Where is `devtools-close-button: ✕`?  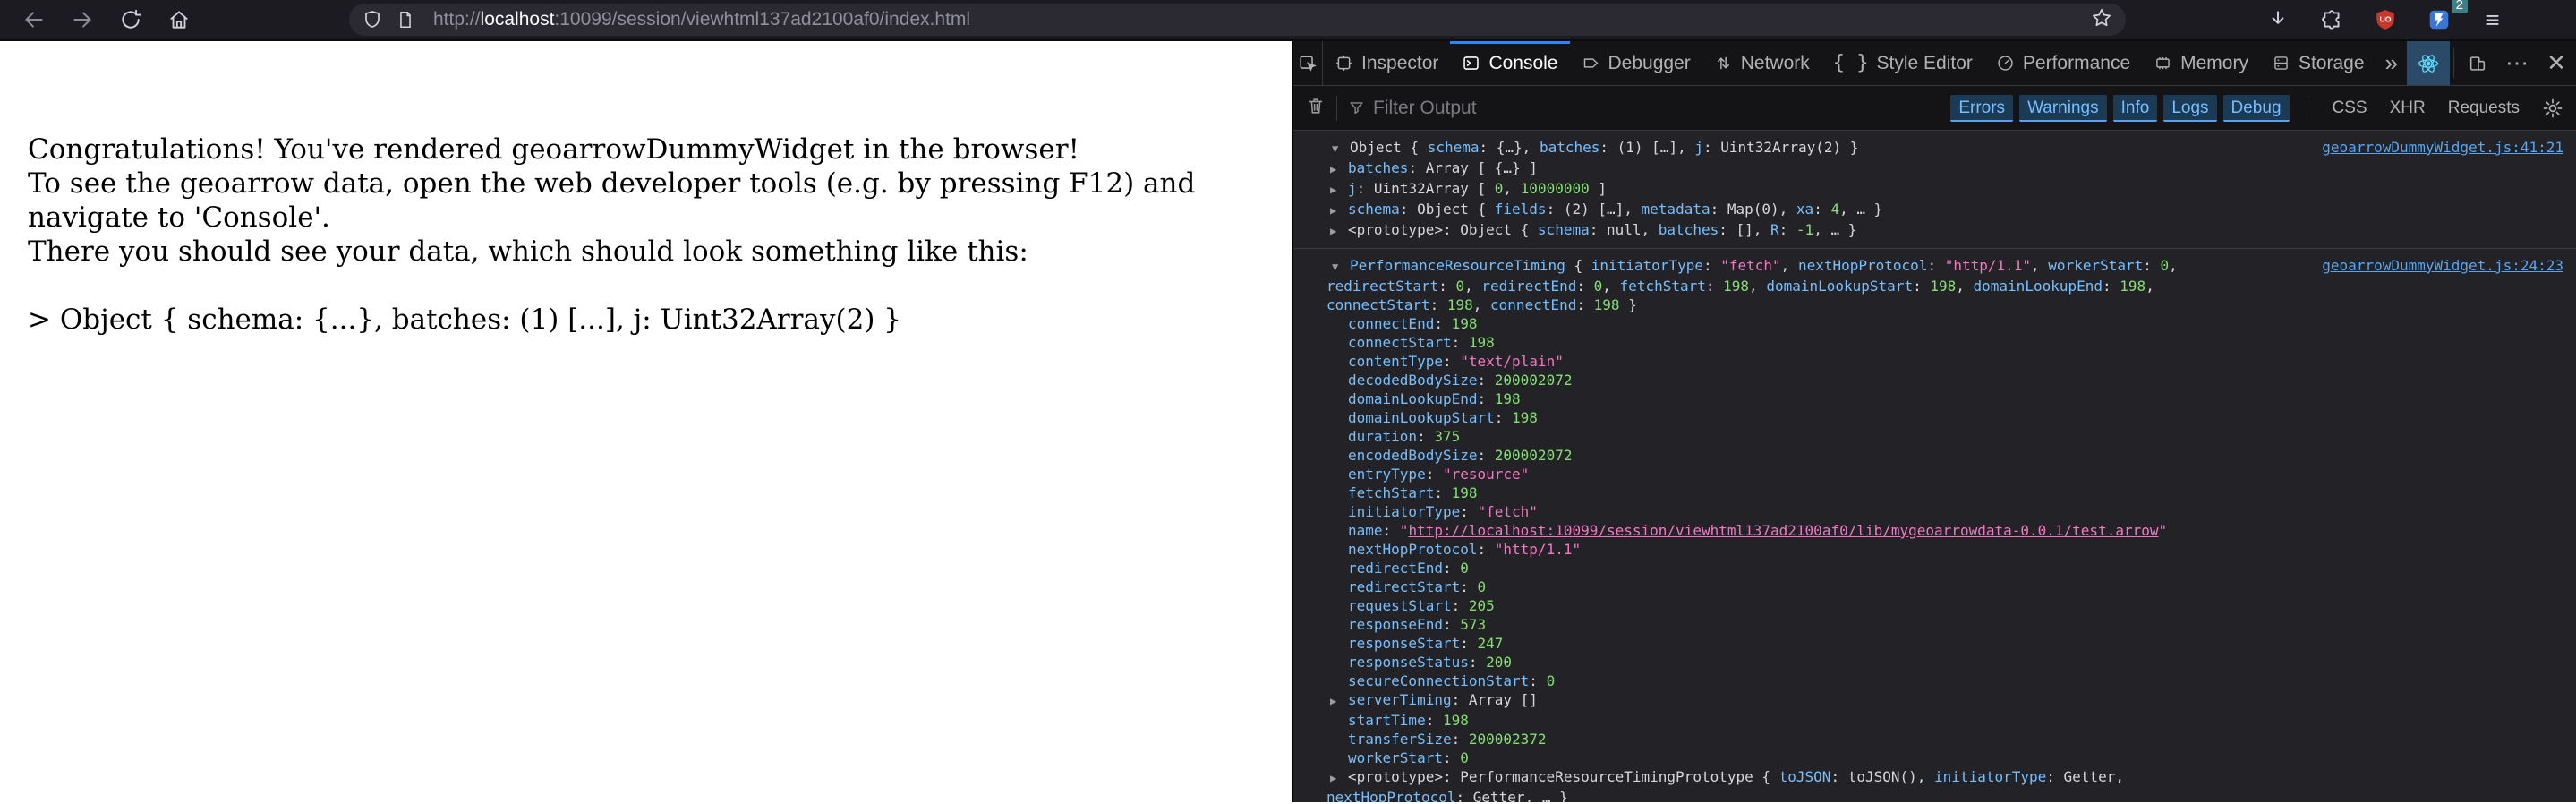
devtools-close-button: ✕ is located at coordinates (2556, 63).